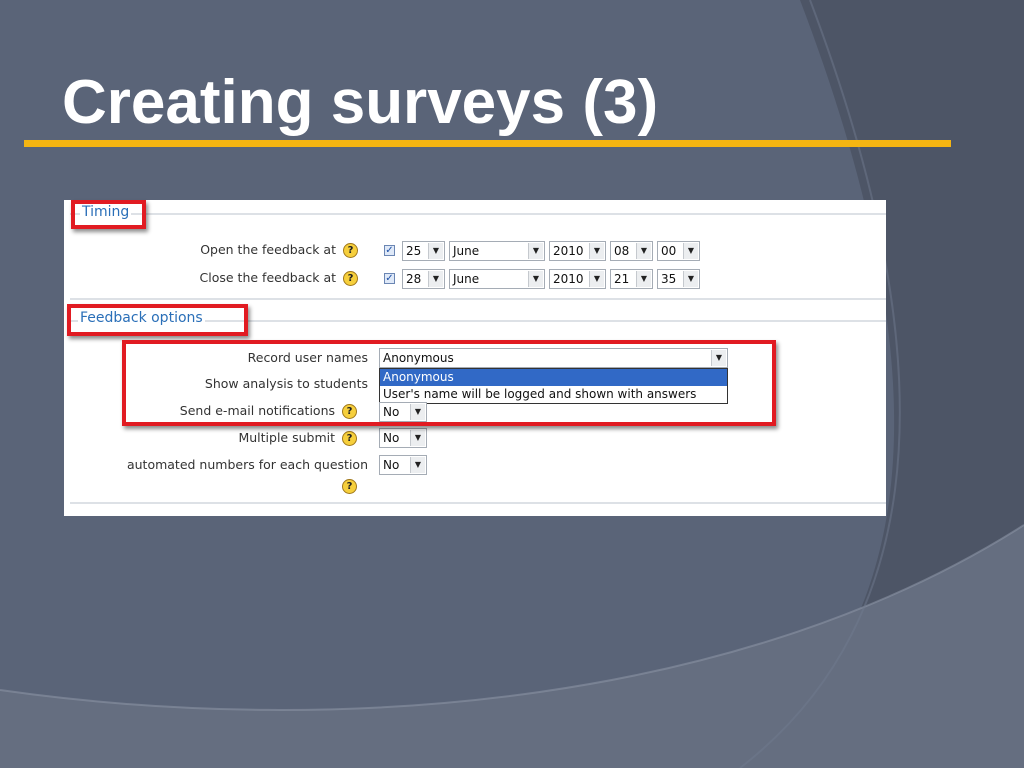  What do you see at coordinates (497, 251) in the screenshot?
I see `open-month-select: June ▼` at bounding box center [497, 251].